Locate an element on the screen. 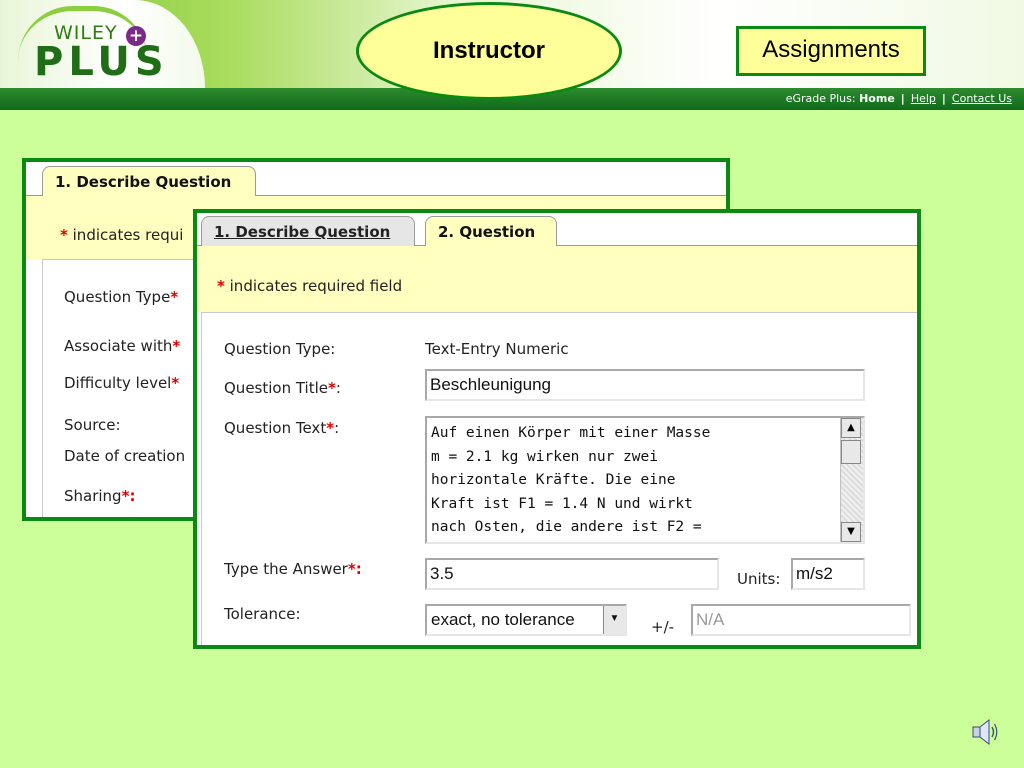  tolerance-value-input: N/A is located at coordinates (801, 620).